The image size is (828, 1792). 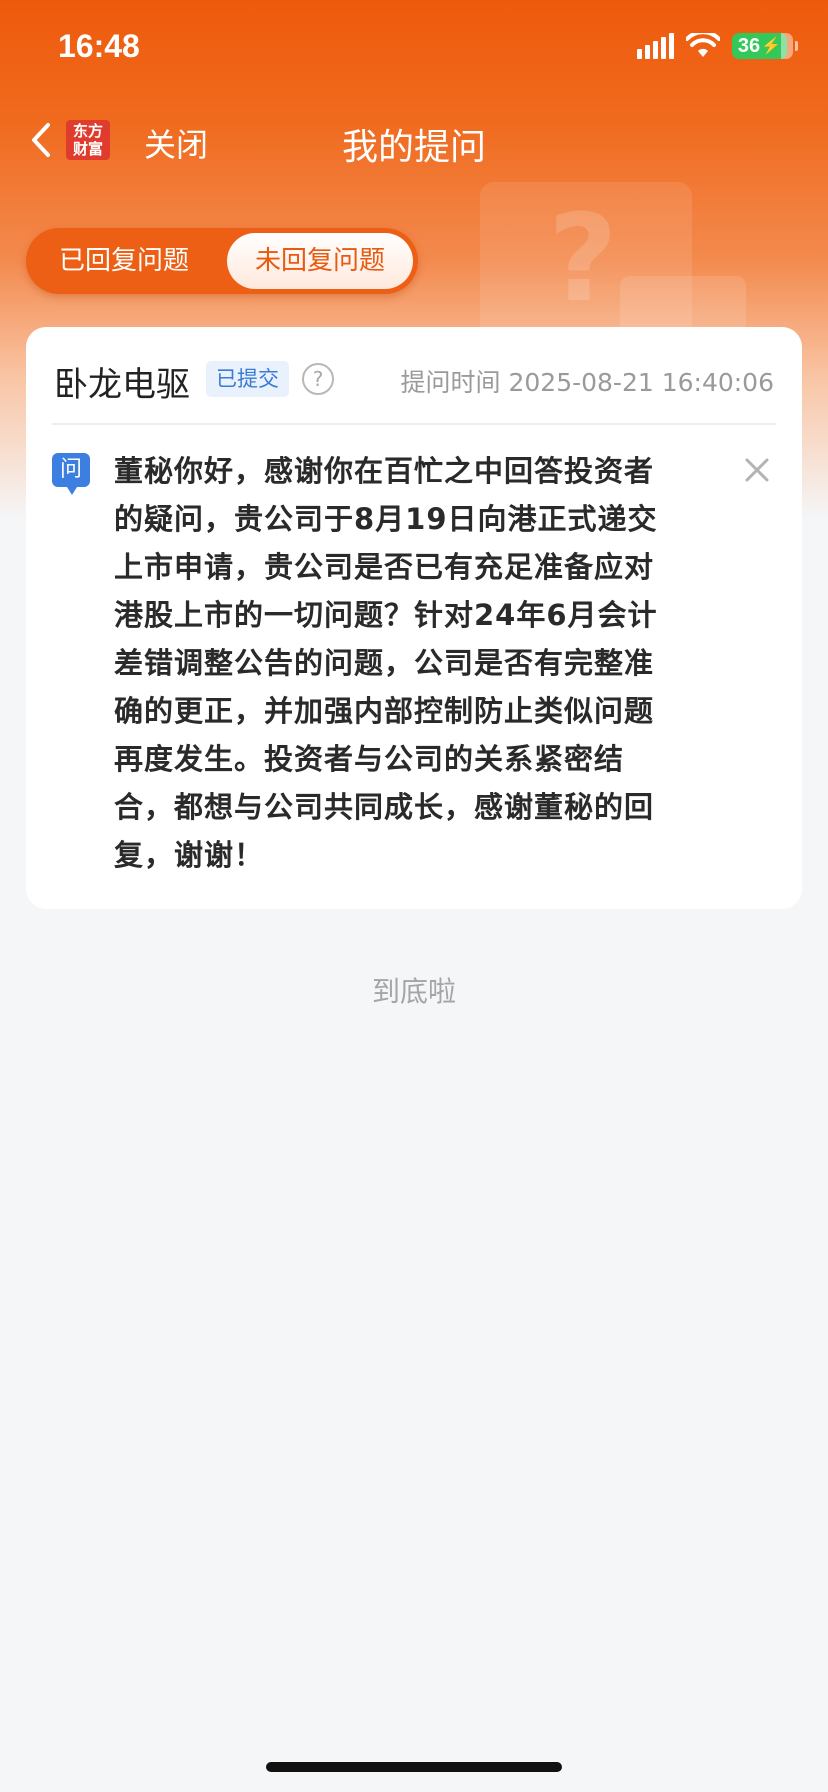 What do you see at coordinates (124, 261) in the screenshot?
I see `tab-replied: 已回复问题` at bounding box center [124, 261].